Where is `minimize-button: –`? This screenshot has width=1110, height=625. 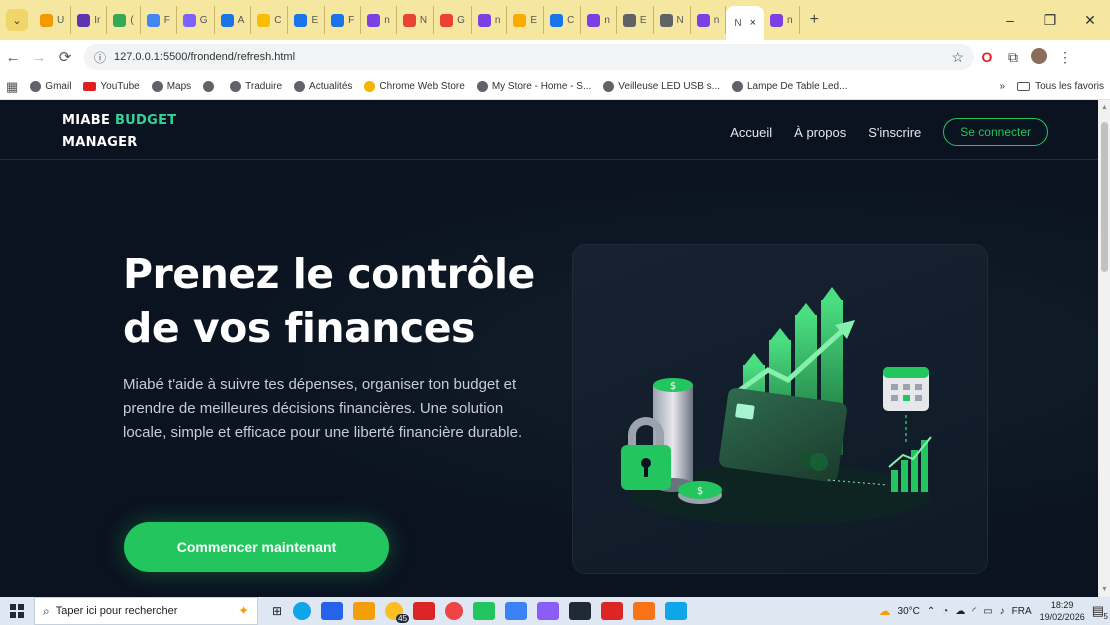
minimize-button: – is located at coordinates (1010, 20).